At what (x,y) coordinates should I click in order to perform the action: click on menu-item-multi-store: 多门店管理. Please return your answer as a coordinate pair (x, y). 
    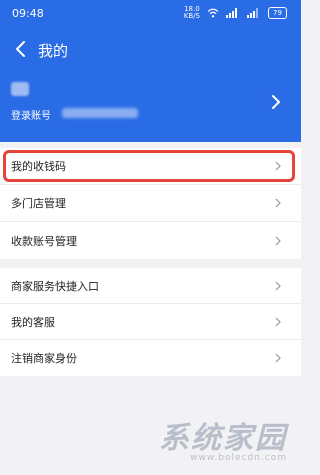
    Looking at the image, I should click on (150, 203).